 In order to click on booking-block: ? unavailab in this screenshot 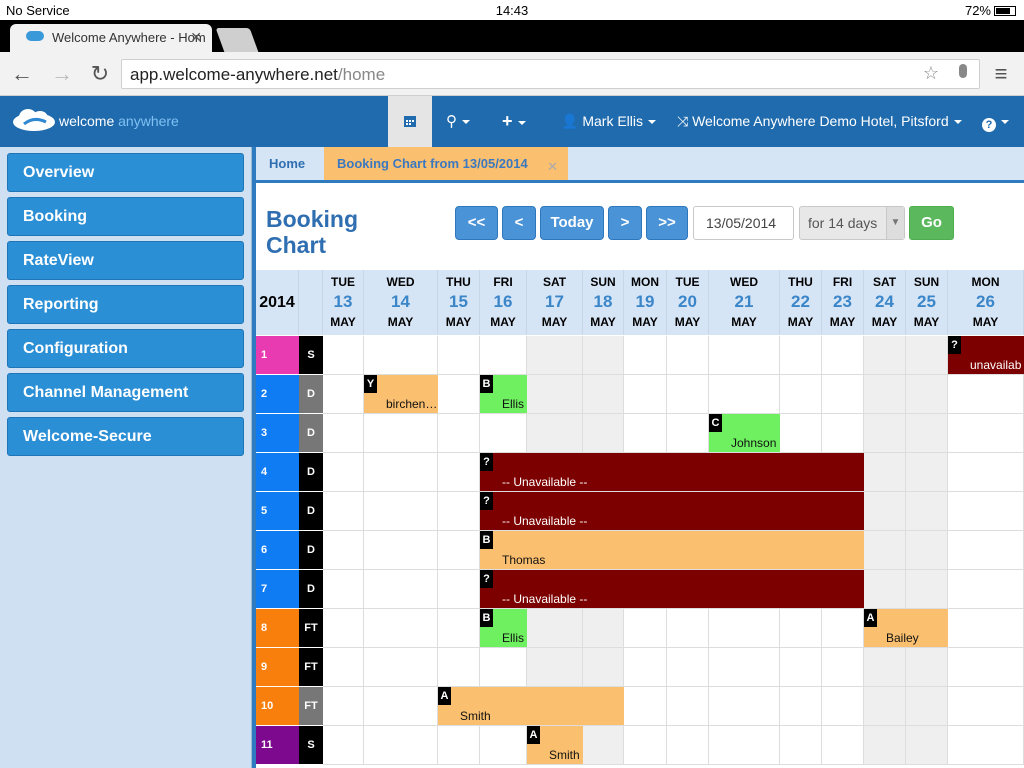, I will do `click(986, 355)`.